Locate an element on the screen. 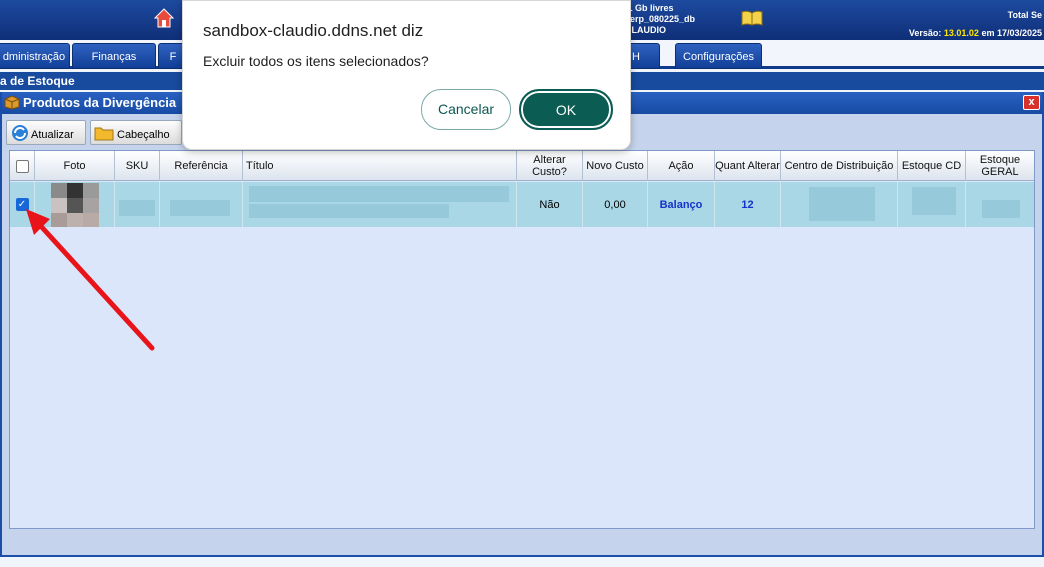  col-referencia: Referência is located at coordinates (201, 166).